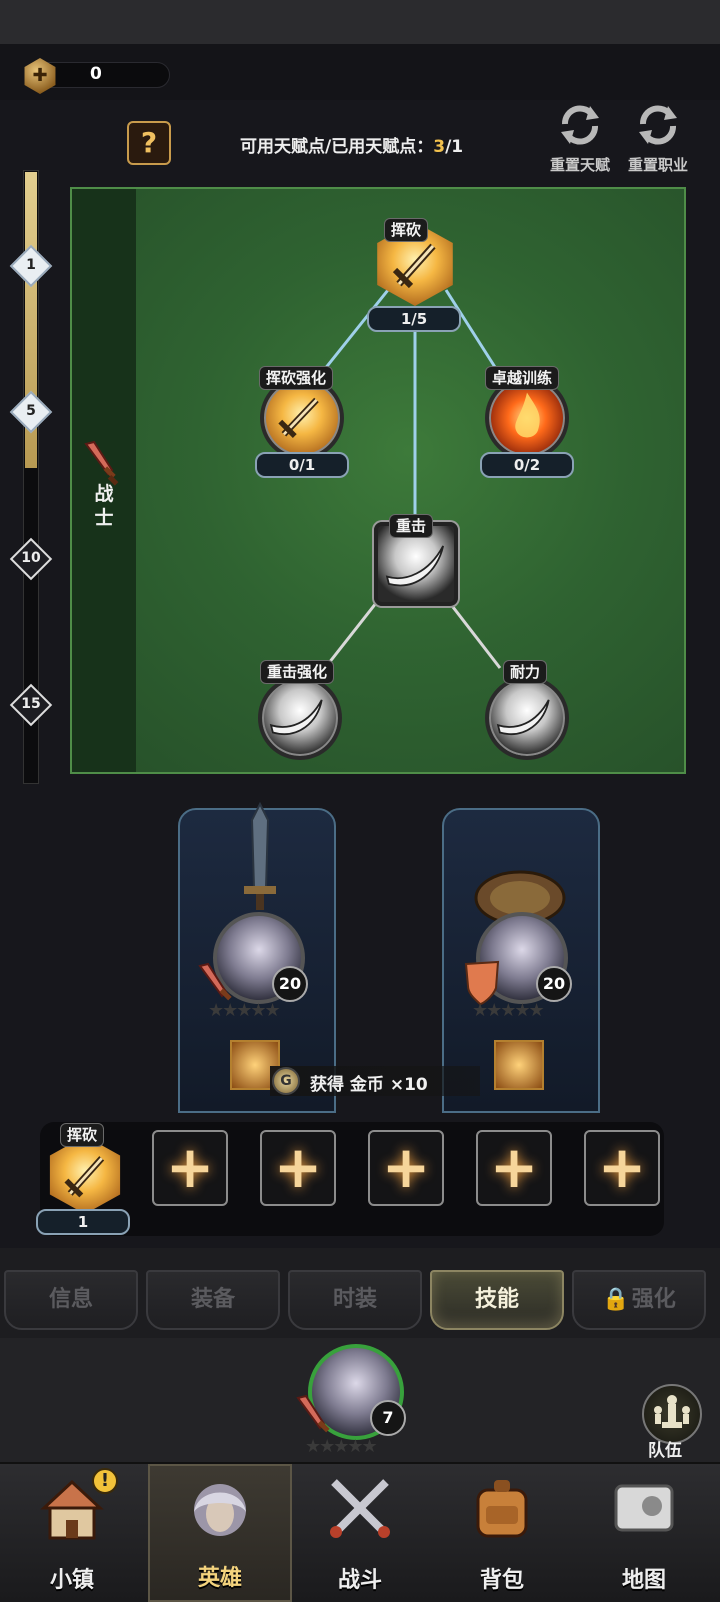 This screenshot has width=720, height=1602. What do you see at coordinates (411, 526) in the screenshot?
I see `talent-node-name: 重击` at bounding box center [411, 526].